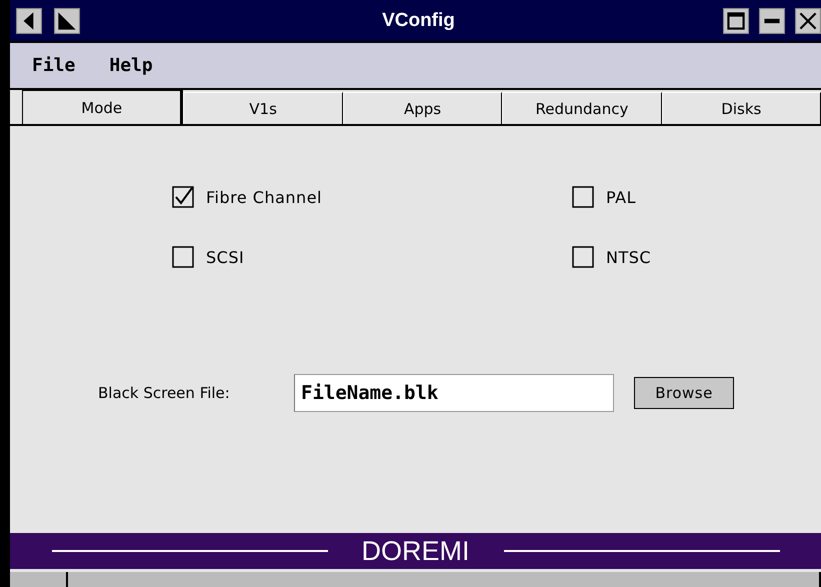 The width and height of the screenshot is (821, 587). What do you see at coordinates (418, 21) in the screenshot?
I see `window-title: VConfig` at bounding box center [418, 21].